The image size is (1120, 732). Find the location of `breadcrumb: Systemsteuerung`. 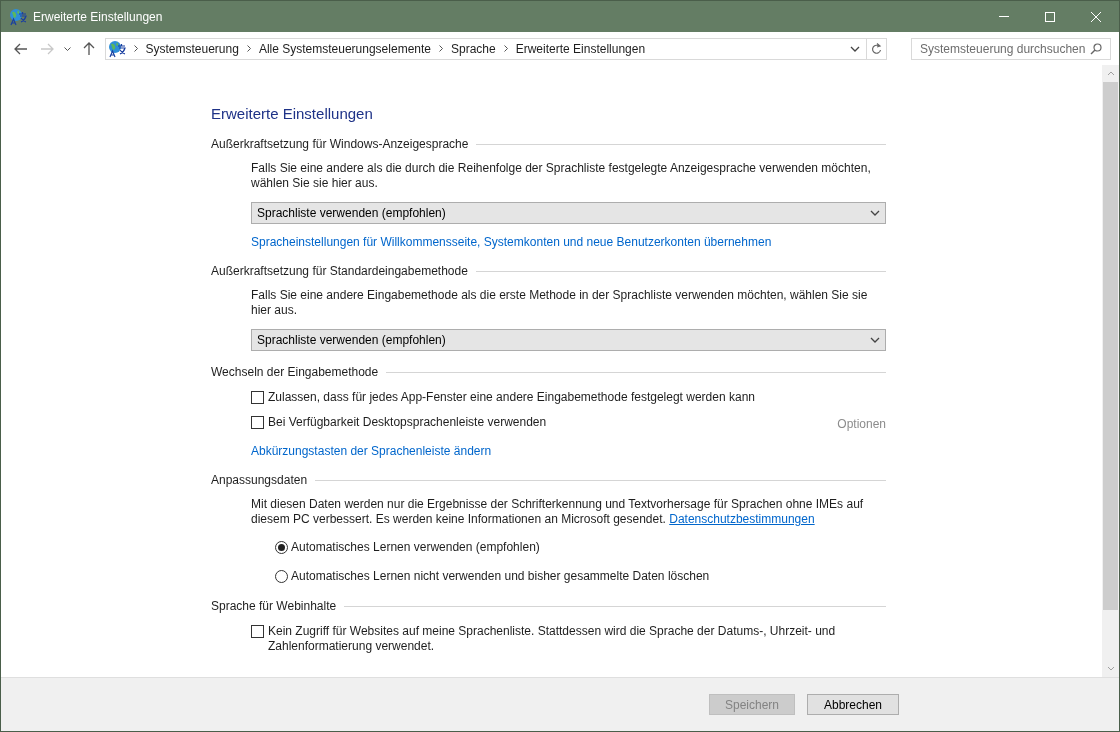

breadcrumb: Systemsteuerung is located at coordinates (192, 48).